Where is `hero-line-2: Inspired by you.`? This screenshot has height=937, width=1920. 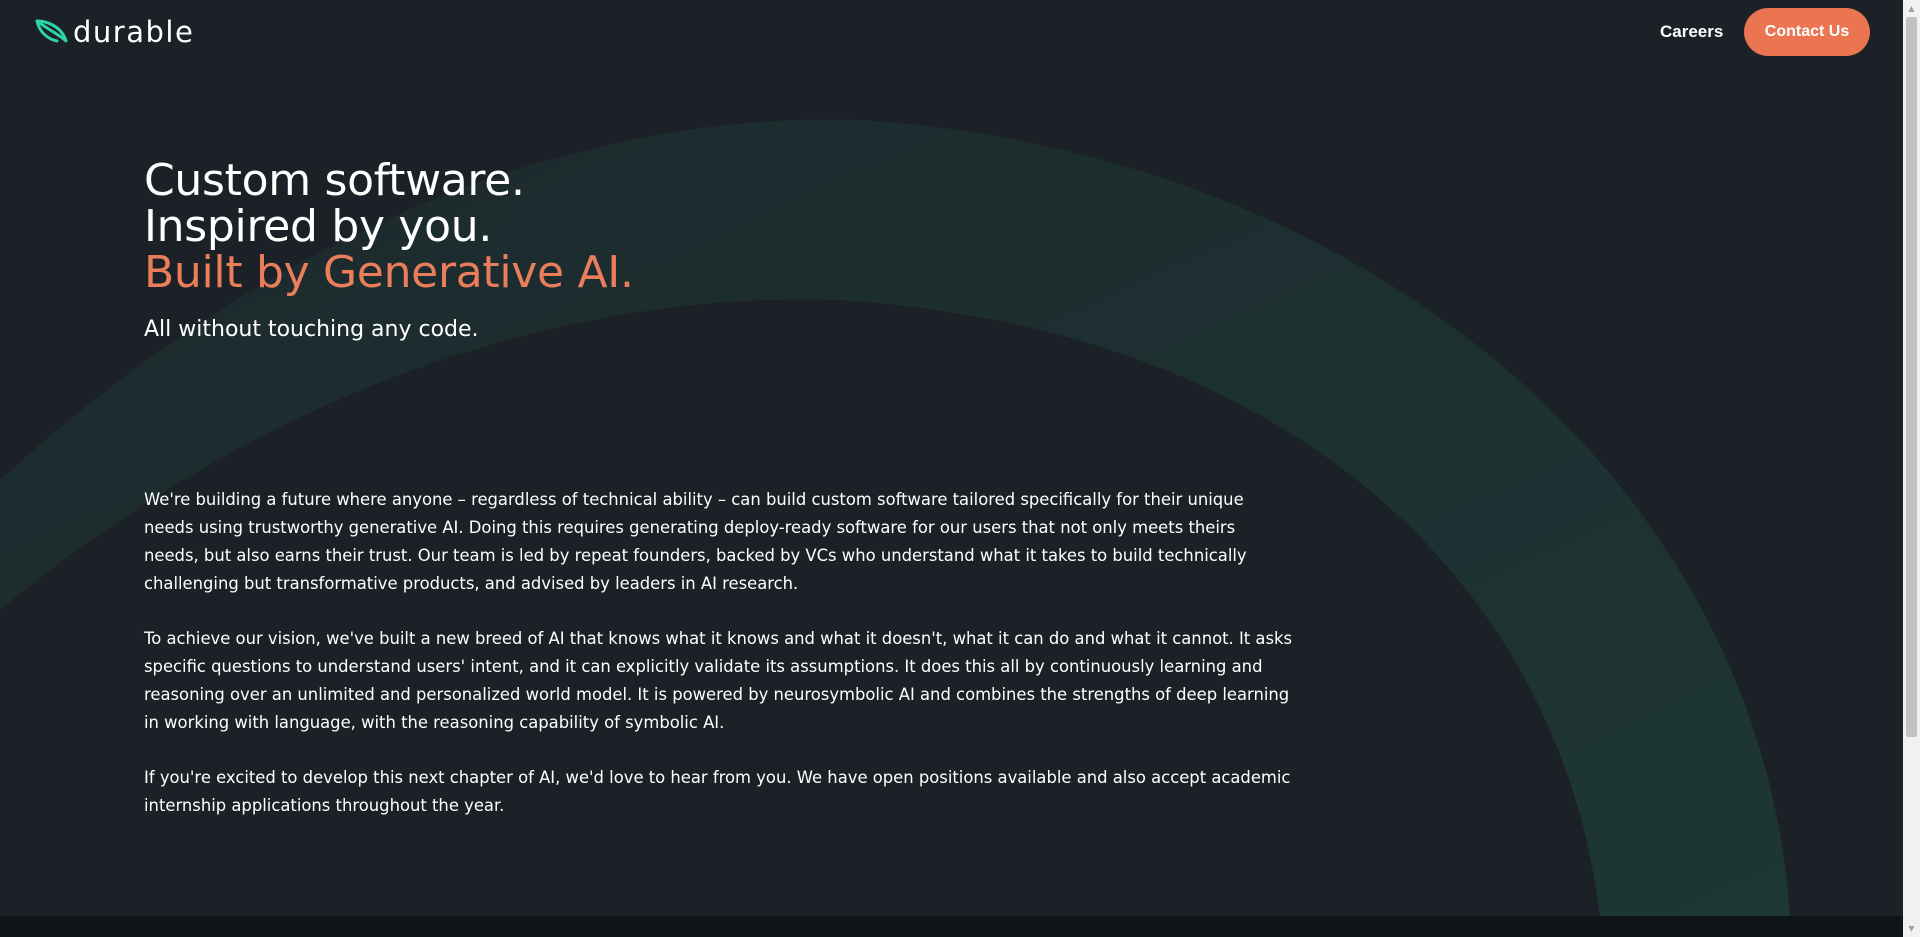 hero-line-2: Inspired by you. is located at coordinates (318, 226).